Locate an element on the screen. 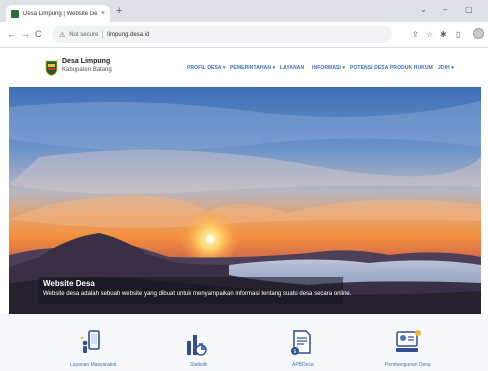 Image resolution: width=488 pixels, height=371 pixels. profile-avatar is located at coordinates (478, 33).